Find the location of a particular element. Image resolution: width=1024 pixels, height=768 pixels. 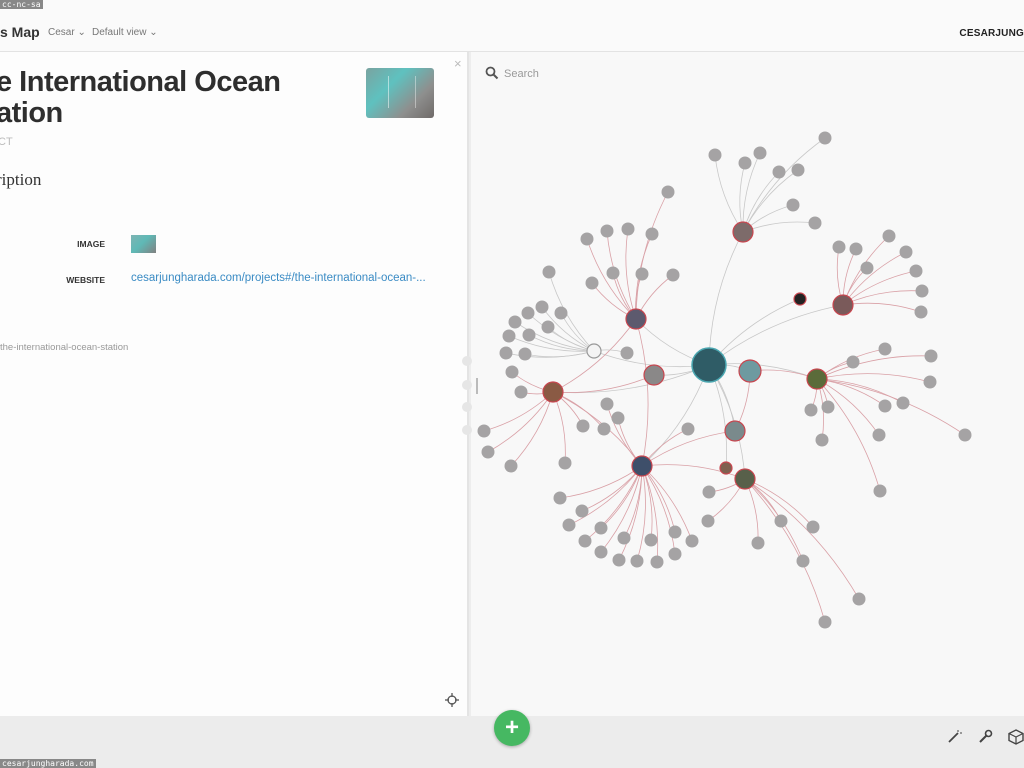

magic-wand-icon is located at coordinates (954, 737).